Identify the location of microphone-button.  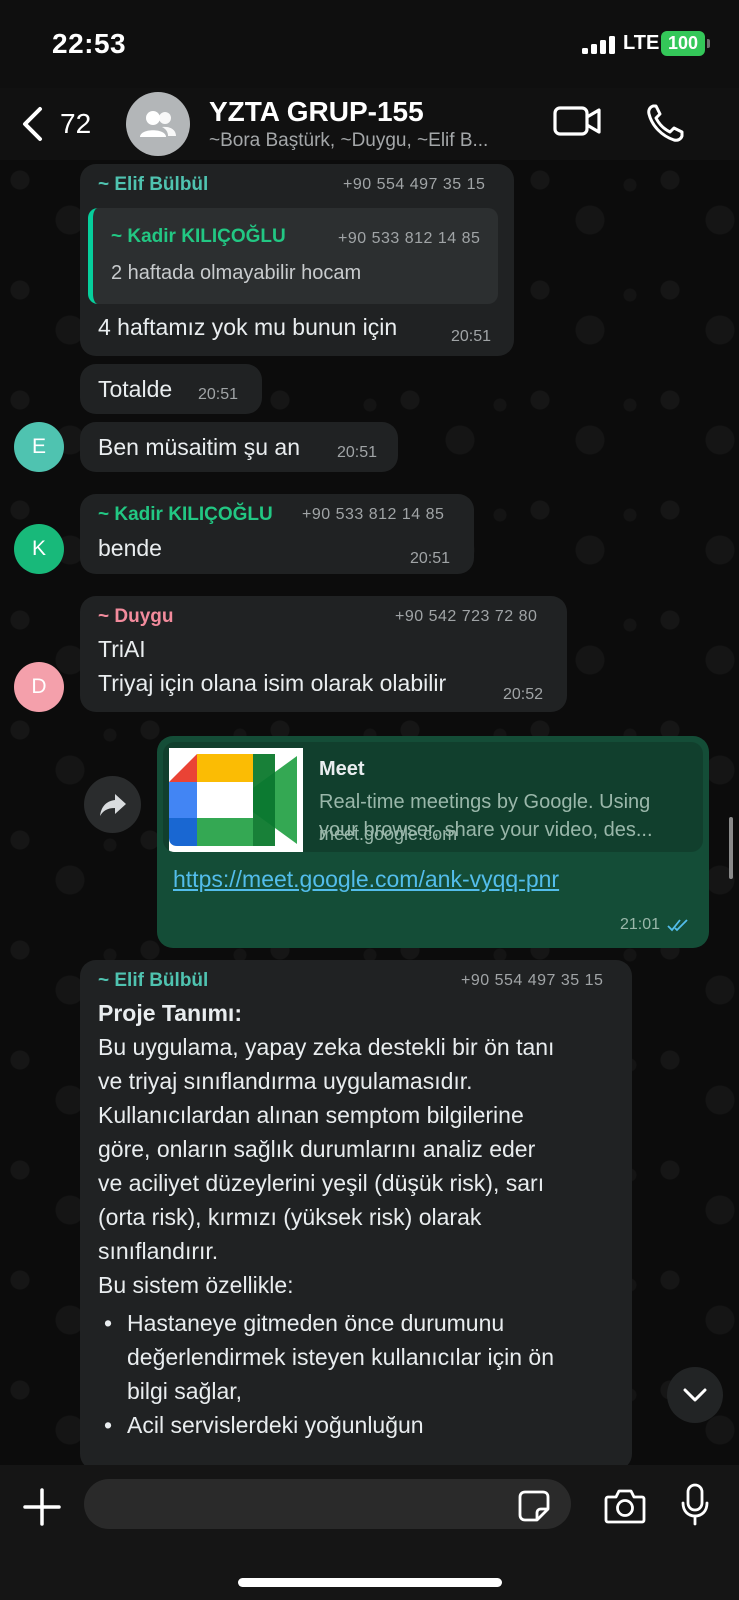
(695, 1505).